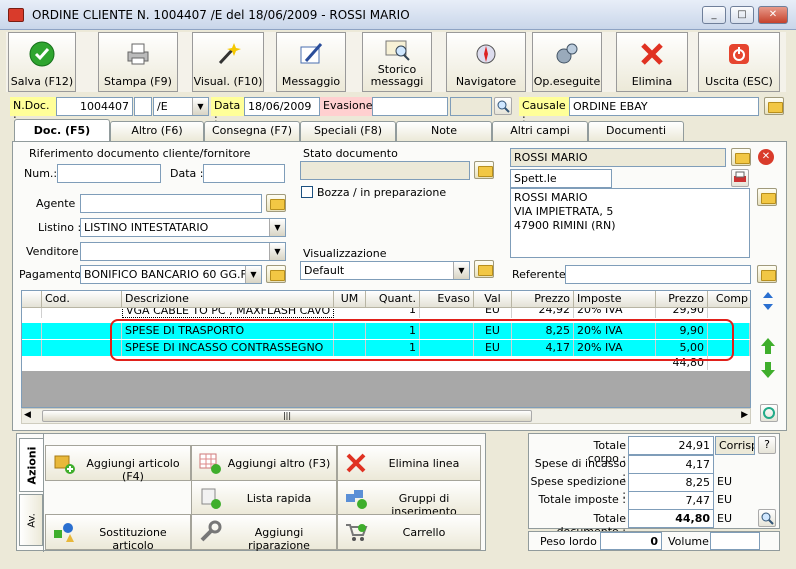 The height and width of the screenshot is (569, 796). What do you see at coordinates (227, 111) in the screenshot?
I see `data-label: Data :` at bounding box center [227, 111].